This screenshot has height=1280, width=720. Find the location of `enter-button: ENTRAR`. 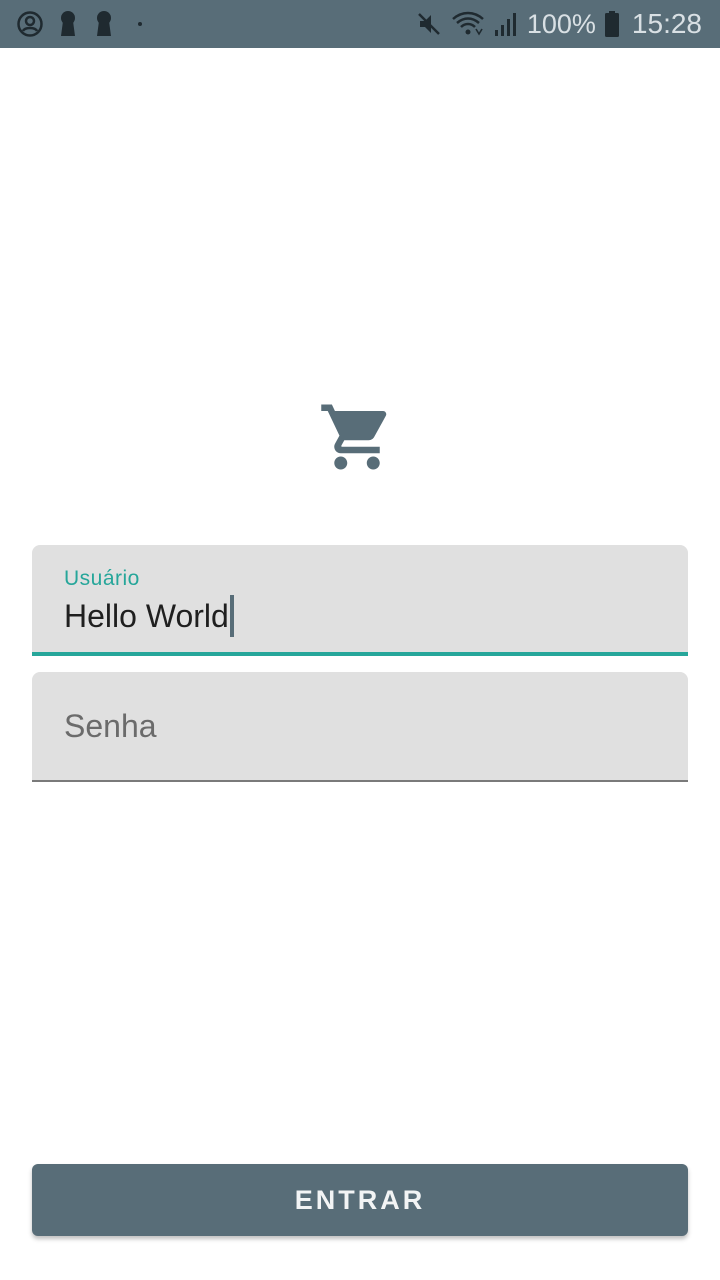

enter-button: ENTRAR is located at coordinates (360, 1200).